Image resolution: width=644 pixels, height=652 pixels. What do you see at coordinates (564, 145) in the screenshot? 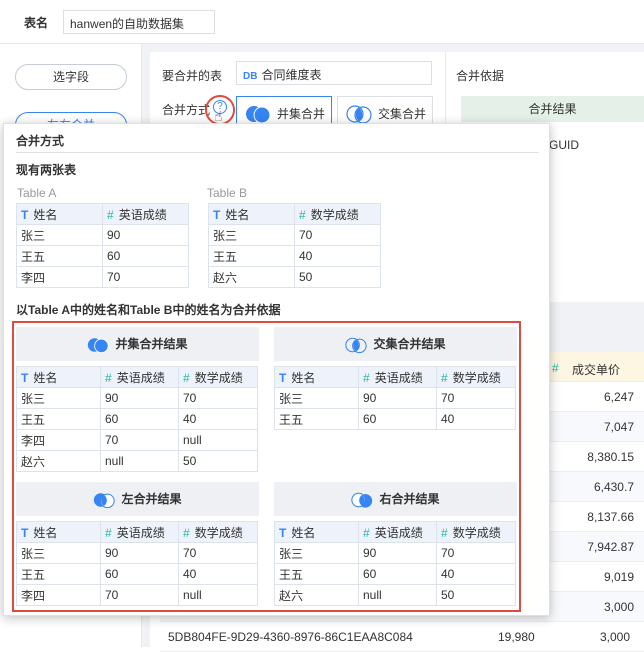
I see `guid-field: GUID` at bounding box center [564, 145].